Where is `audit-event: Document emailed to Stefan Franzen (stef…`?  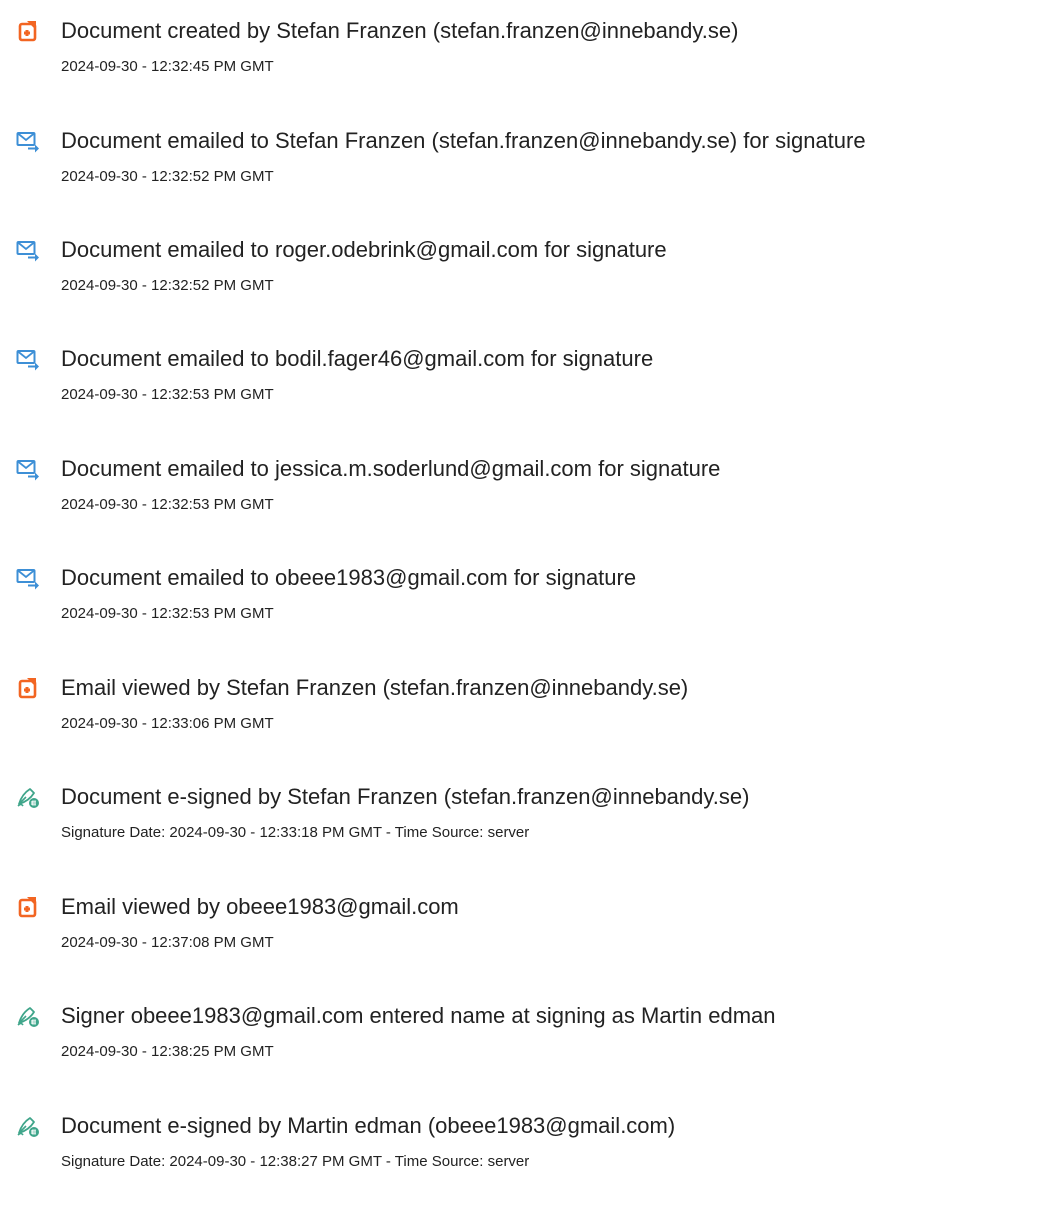 audit-event: Document emailed to Stefan Franzen (stef… is located at coordinates (519, 164).